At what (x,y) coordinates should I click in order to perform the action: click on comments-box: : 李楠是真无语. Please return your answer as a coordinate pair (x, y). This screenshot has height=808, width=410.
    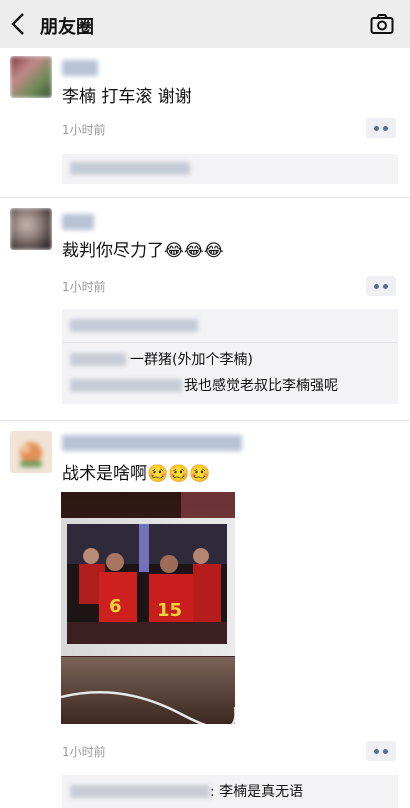
    Looking at the image, I should click on (230, 791).